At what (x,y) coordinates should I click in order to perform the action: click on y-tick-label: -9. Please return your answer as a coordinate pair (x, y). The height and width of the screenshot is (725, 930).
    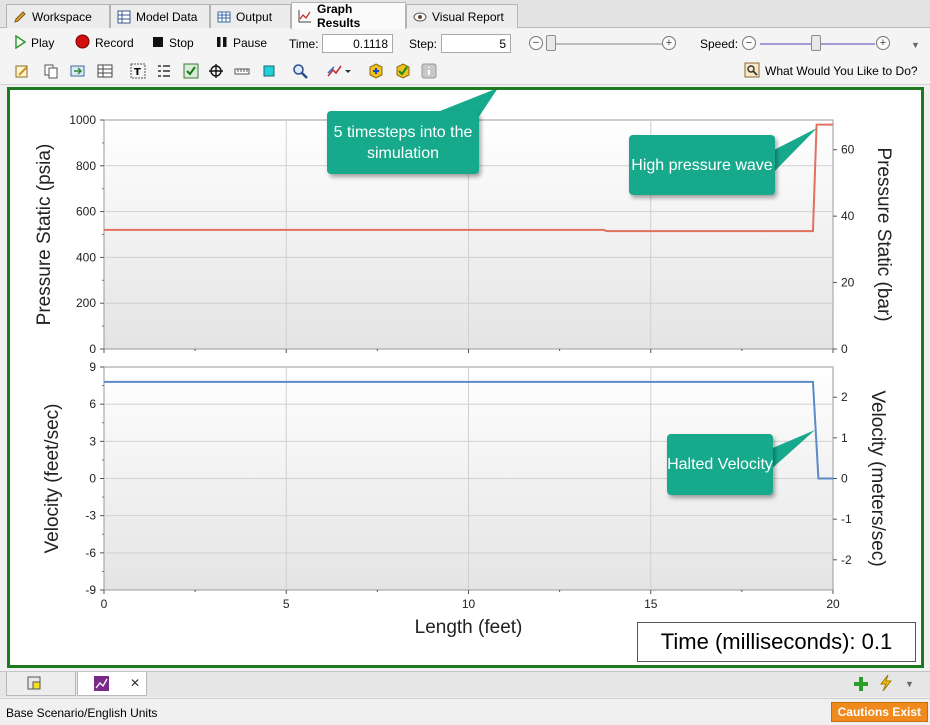
    Looking at the image, I should click on (90, 590).